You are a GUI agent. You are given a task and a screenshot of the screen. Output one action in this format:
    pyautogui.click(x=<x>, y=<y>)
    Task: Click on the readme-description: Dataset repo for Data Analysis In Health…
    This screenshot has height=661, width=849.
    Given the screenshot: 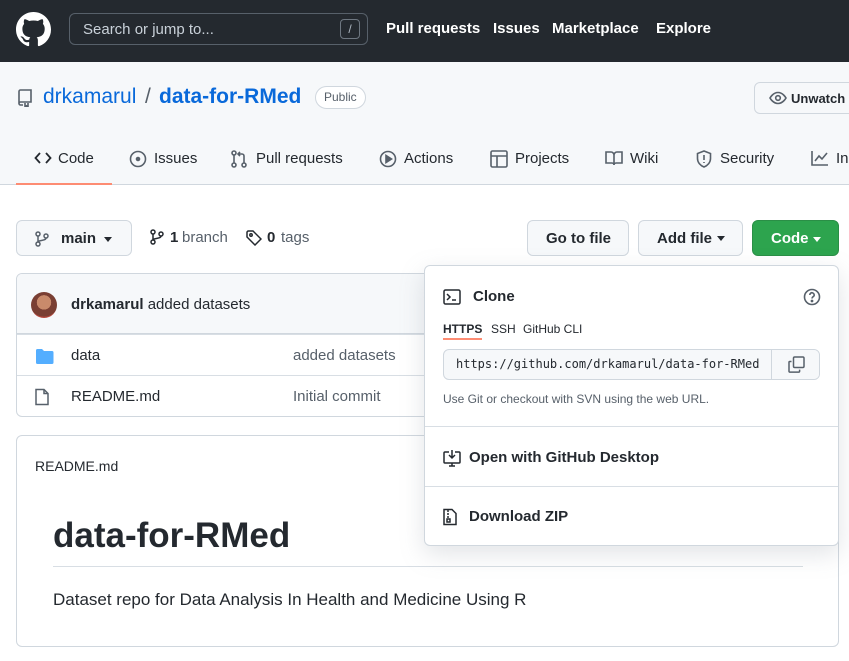 What is the action you would take?
    pyautogui.click(x=290, y=599)
    